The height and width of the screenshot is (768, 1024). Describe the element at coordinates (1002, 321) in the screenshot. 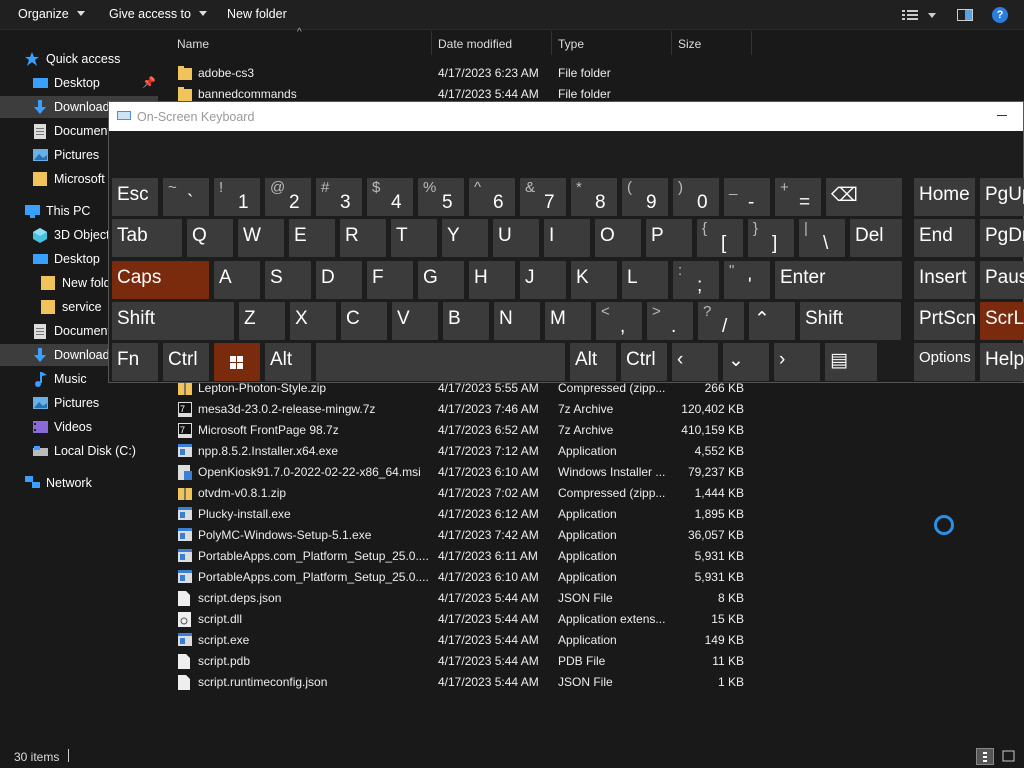

I see `key-scrlk: ScrLk` at that location.